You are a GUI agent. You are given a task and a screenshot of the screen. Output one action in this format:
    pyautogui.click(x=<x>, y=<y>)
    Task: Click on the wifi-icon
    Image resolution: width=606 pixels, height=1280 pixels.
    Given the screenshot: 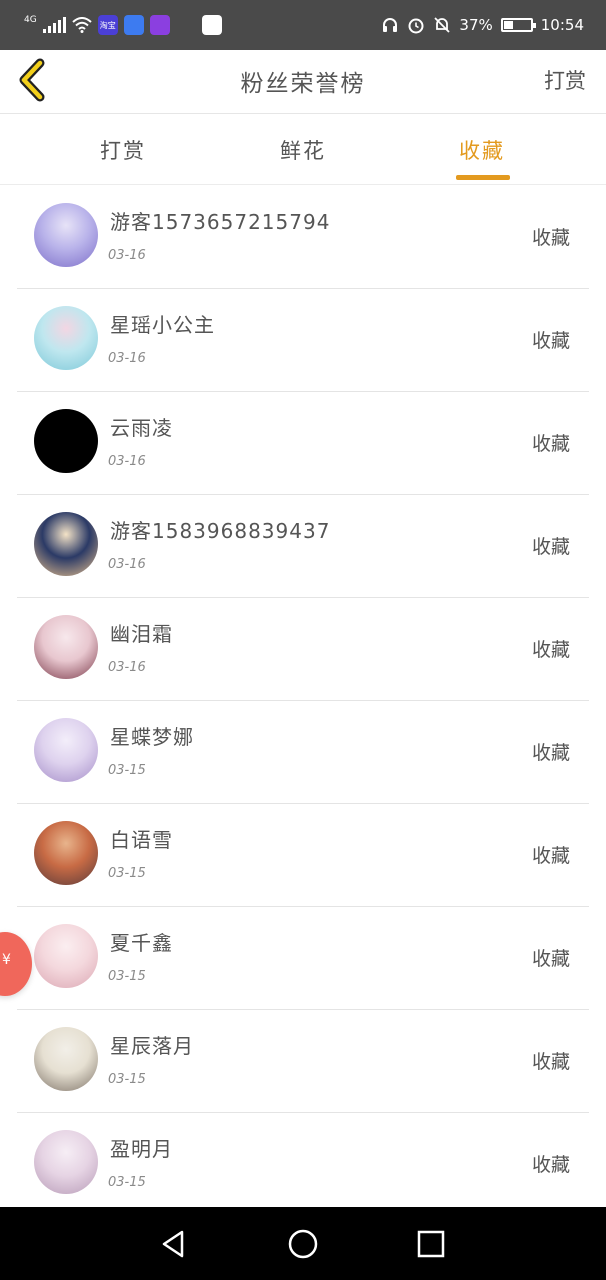 What is the action you would take?
    pyautogui.click(x=82, y=25)
    